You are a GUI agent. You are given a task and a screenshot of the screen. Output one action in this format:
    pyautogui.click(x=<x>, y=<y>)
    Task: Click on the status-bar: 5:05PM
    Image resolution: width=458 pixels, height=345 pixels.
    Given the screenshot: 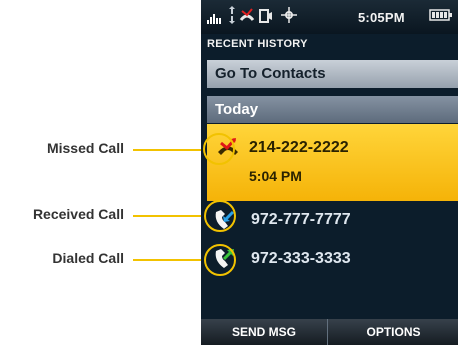 What is the action you would take?
    pyautogui.click(x=329, y=17)
    